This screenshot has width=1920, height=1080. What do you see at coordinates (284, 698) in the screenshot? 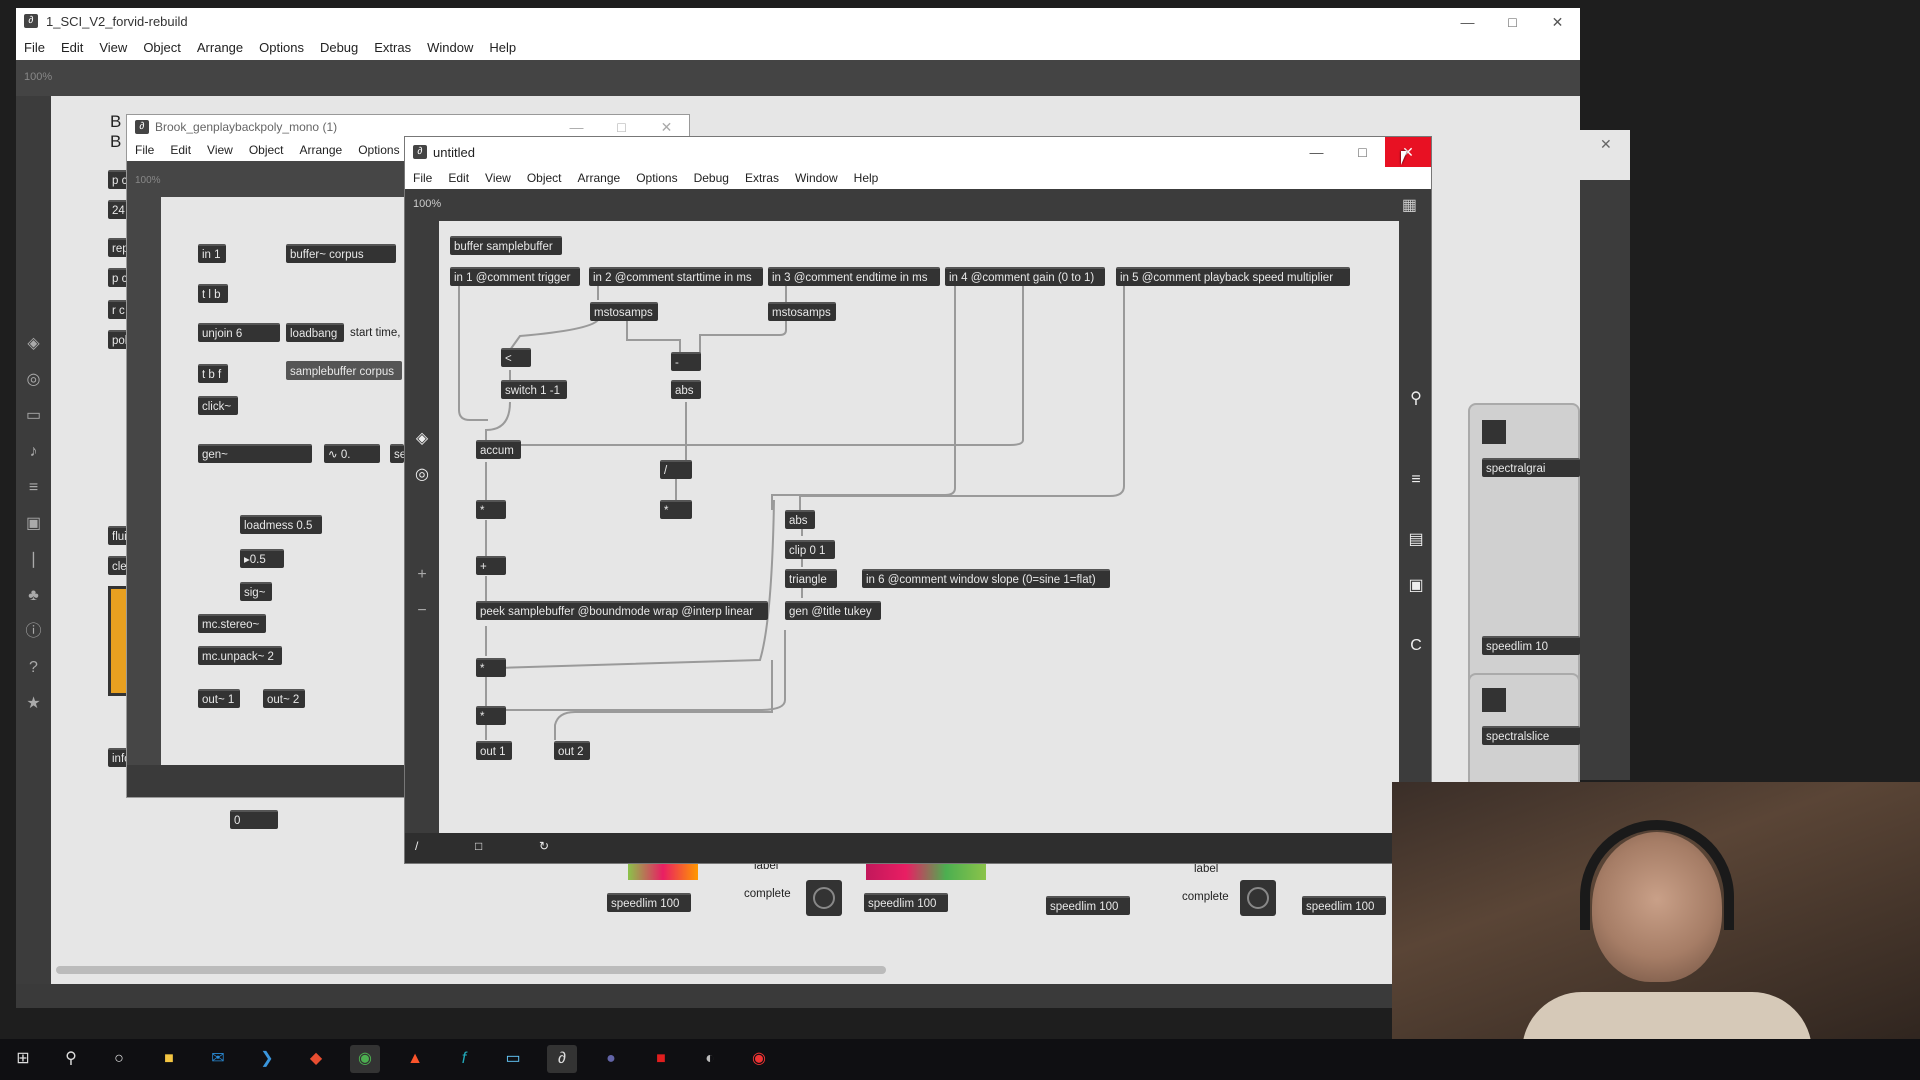
I see `out-object: out~ 2` at bounding box center [284, 698].